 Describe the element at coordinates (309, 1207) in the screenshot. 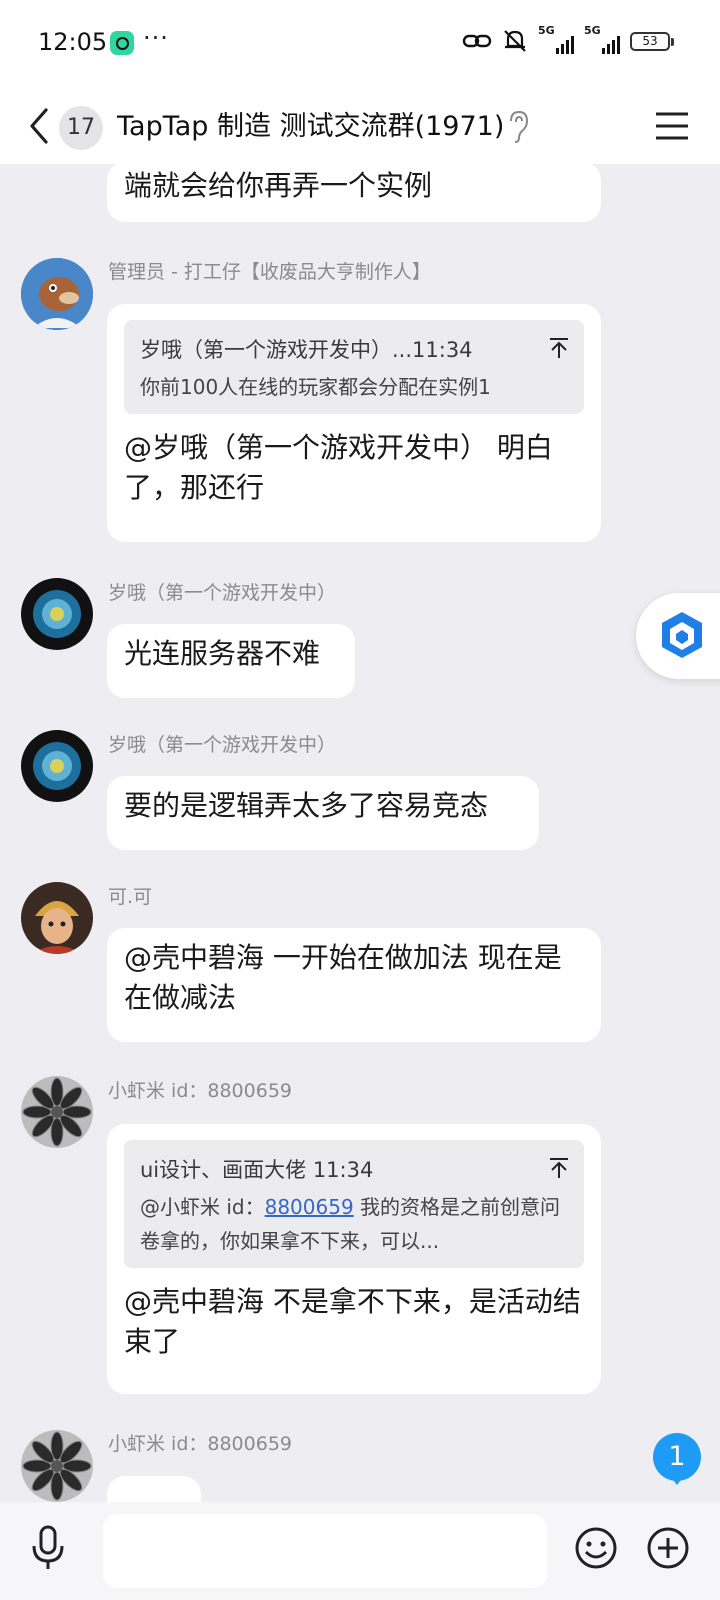

I see `user-id-link: 8800659` at that location.